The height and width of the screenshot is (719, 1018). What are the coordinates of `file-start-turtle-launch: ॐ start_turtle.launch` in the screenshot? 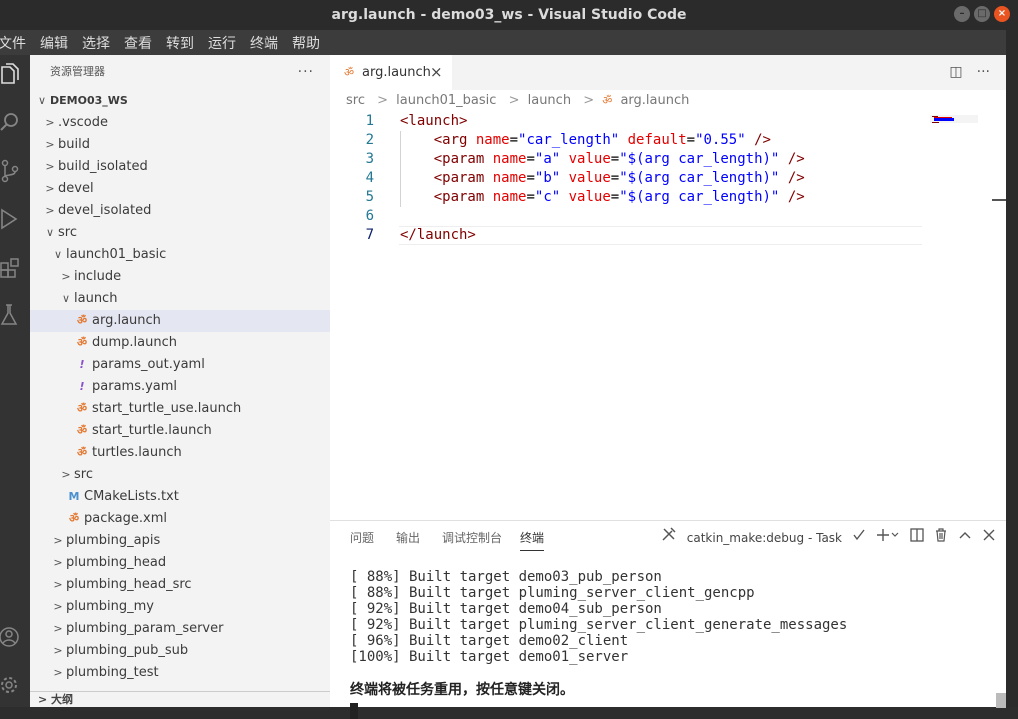 It's located at (180, 431).